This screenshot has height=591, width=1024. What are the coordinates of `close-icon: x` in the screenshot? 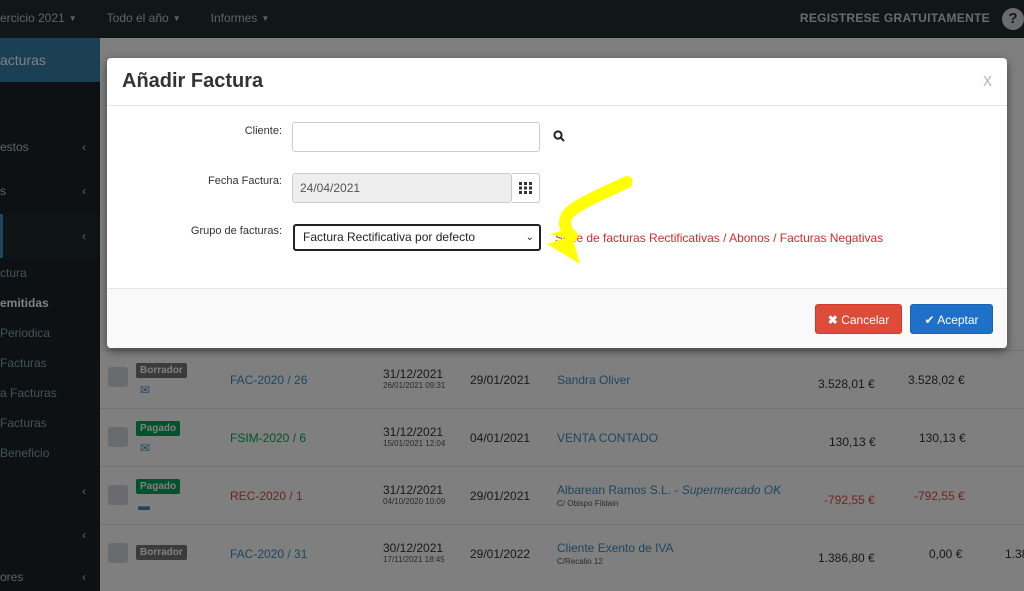 It's located at (987, 80).